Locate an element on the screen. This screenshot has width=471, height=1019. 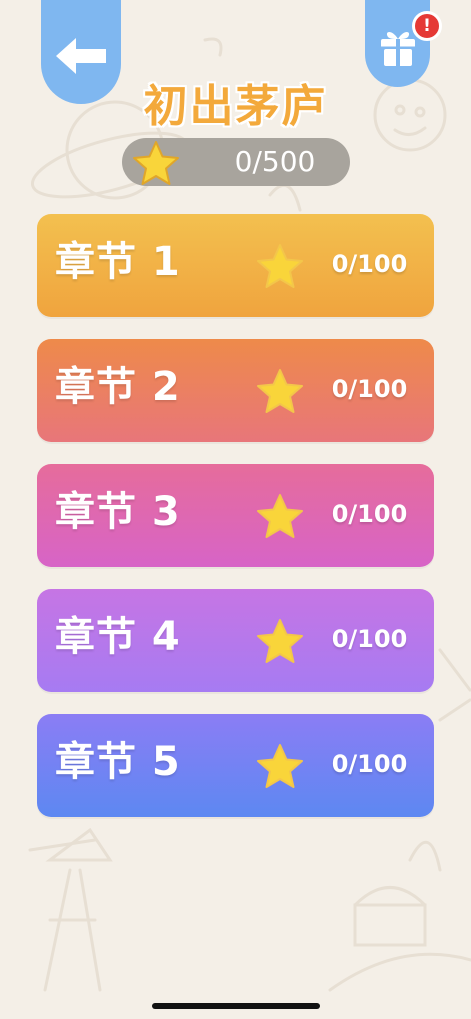
gift-icon is located at coordinates (397, 49).